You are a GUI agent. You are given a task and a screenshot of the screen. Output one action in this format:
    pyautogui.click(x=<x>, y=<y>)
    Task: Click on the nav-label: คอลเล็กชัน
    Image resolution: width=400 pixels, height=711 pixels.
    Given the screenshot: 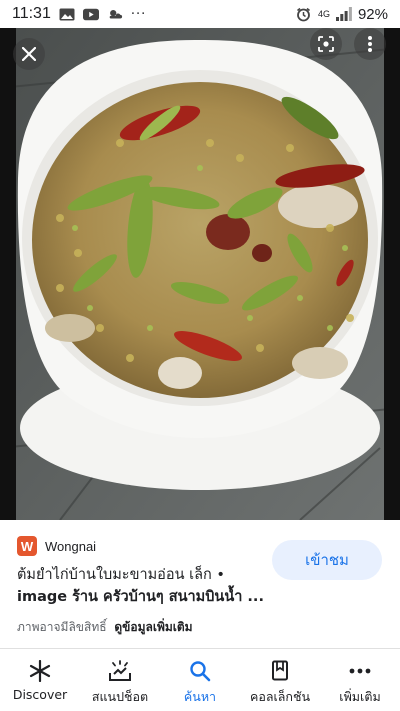 What is the action you would take?
    pyautogui.click(x=280, y=696)
    